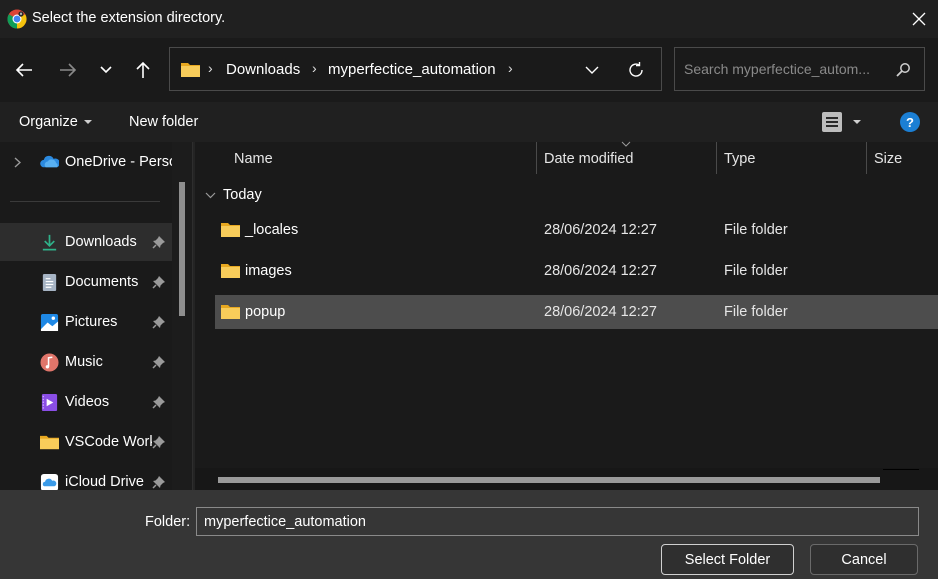 Image resolution: width=938 pixels, height=579 pixels. I want to click on sidebar-item-label: VSCode Workspace, so click(108, 442).